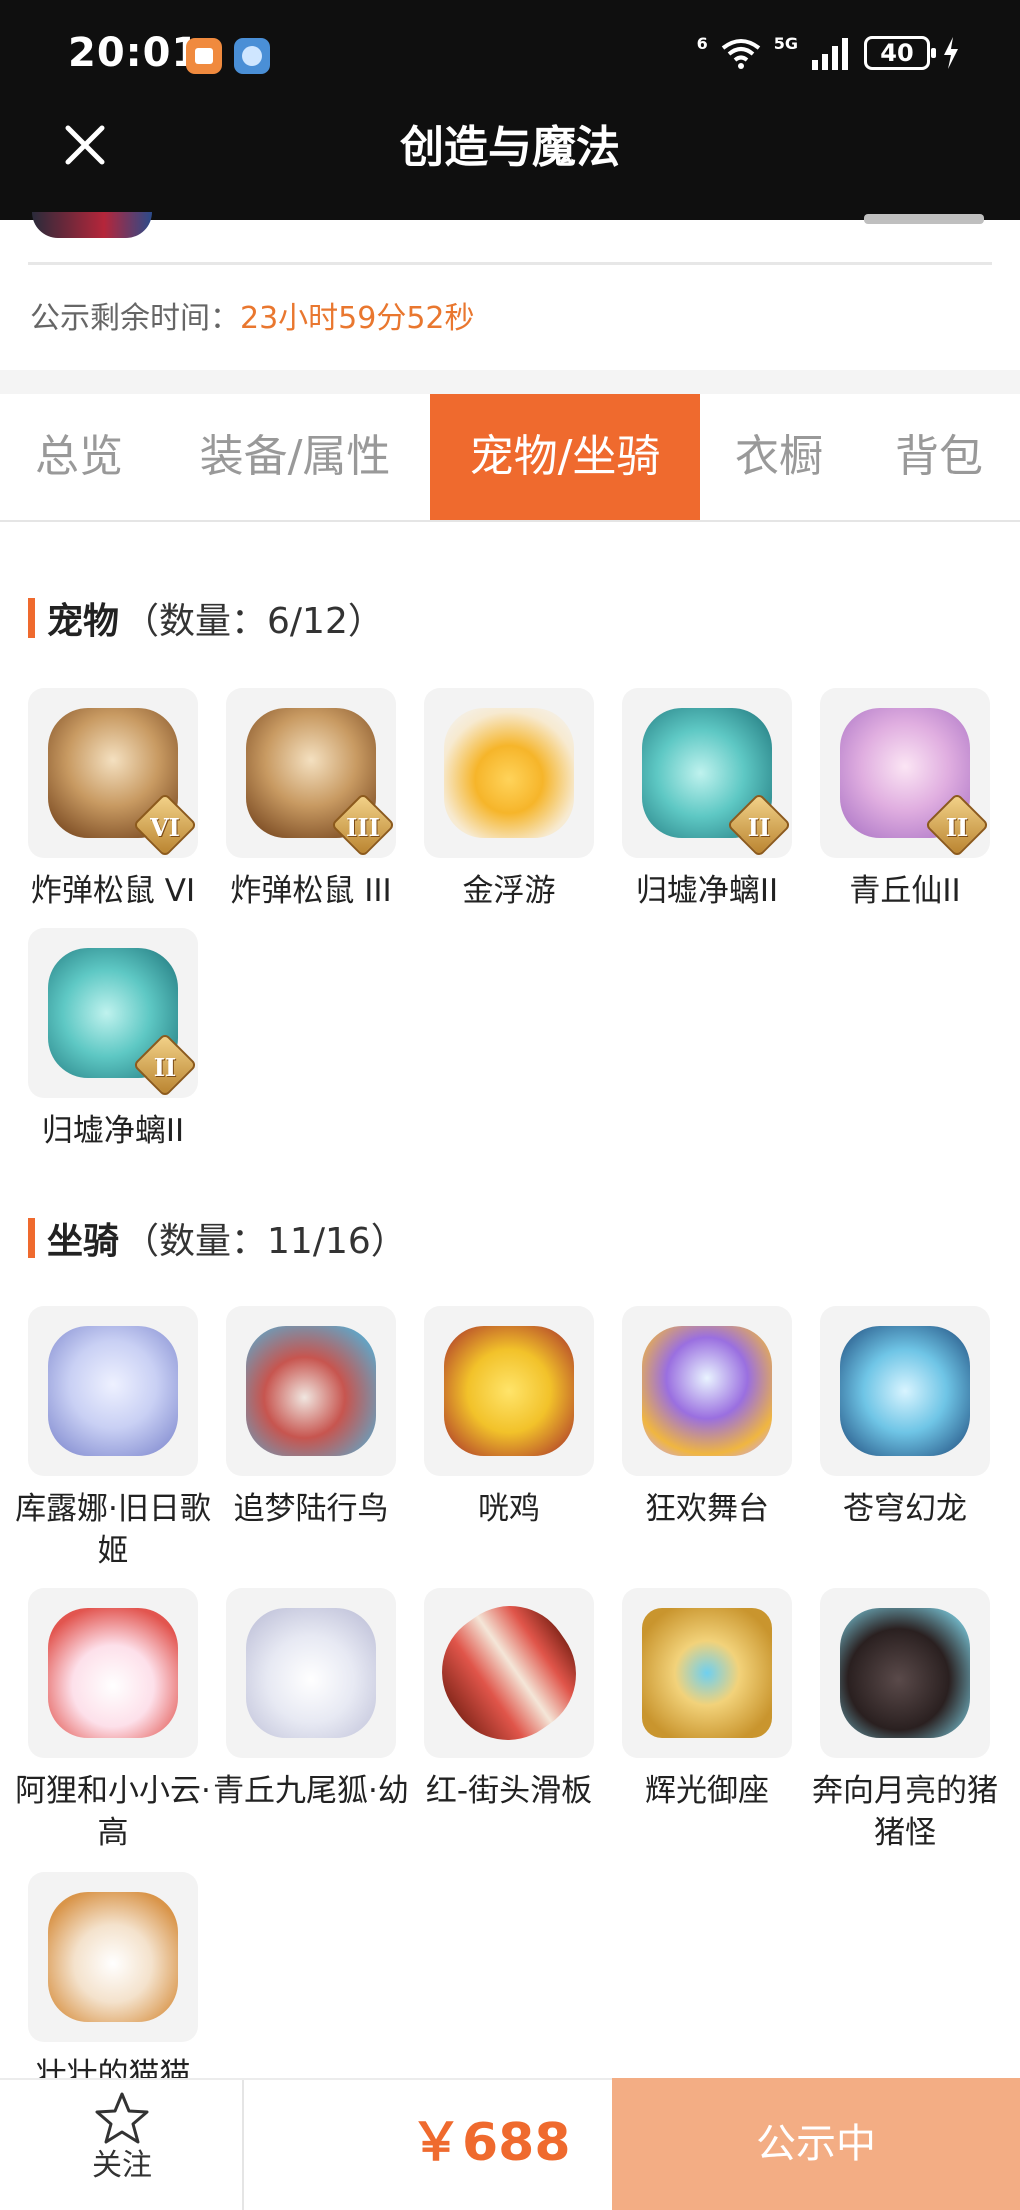 The image size is (1020, 2210). What do you see at coordinates (897, 53) in the screenshot?
I see `battery-level: 40` at bounding box center [897, 53].